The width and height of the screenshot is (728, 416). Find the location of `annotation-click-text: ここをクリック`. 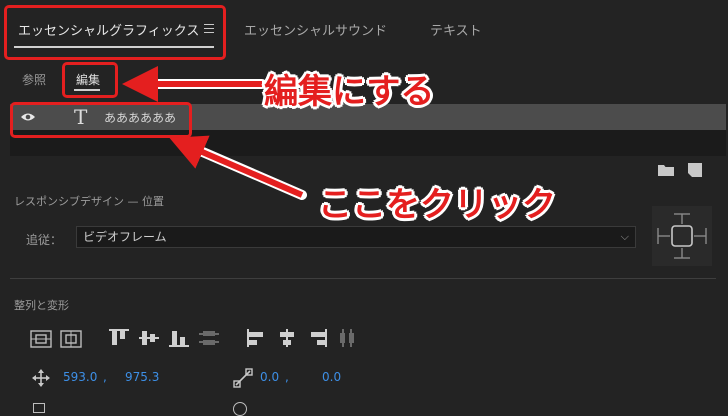

annotation-click-text: ここをクリック is located at coordinates (437, 205).